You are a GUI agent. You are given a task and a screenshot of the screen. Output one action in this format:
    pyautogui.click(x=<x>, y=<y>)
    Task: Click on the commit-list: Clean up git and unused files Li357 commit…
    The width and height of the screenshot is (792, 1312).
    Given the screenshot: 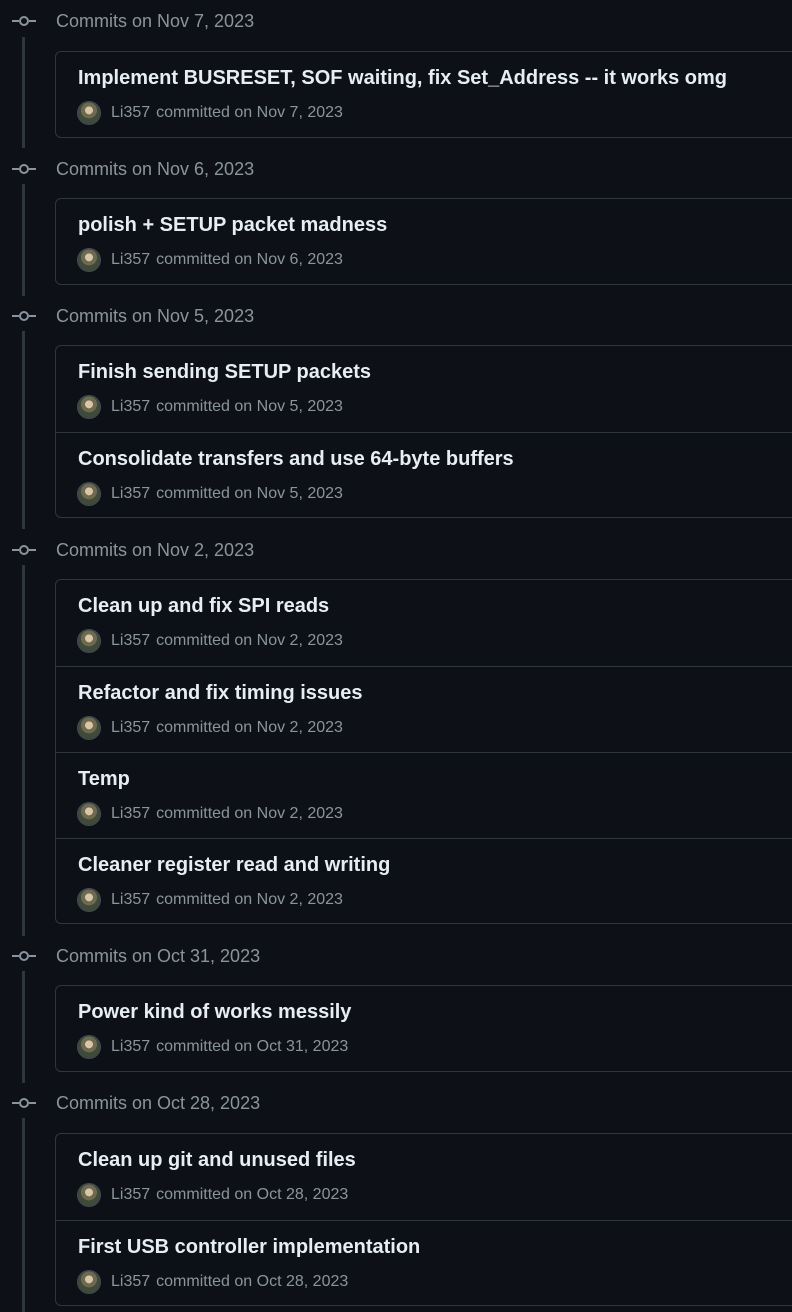 What is the action you would take?
    pyautogui.click(x=423, y=1219)
    